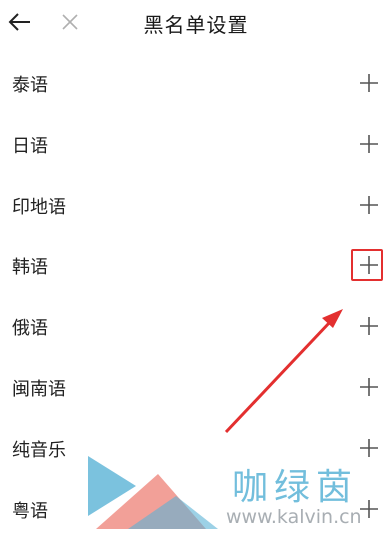 The width and height of the screenshot is (392, 539). What do you see at coordinates (30, 329) in the screenshot?
I see `list-item-label: 俄语` at bounding box center [30, 329].